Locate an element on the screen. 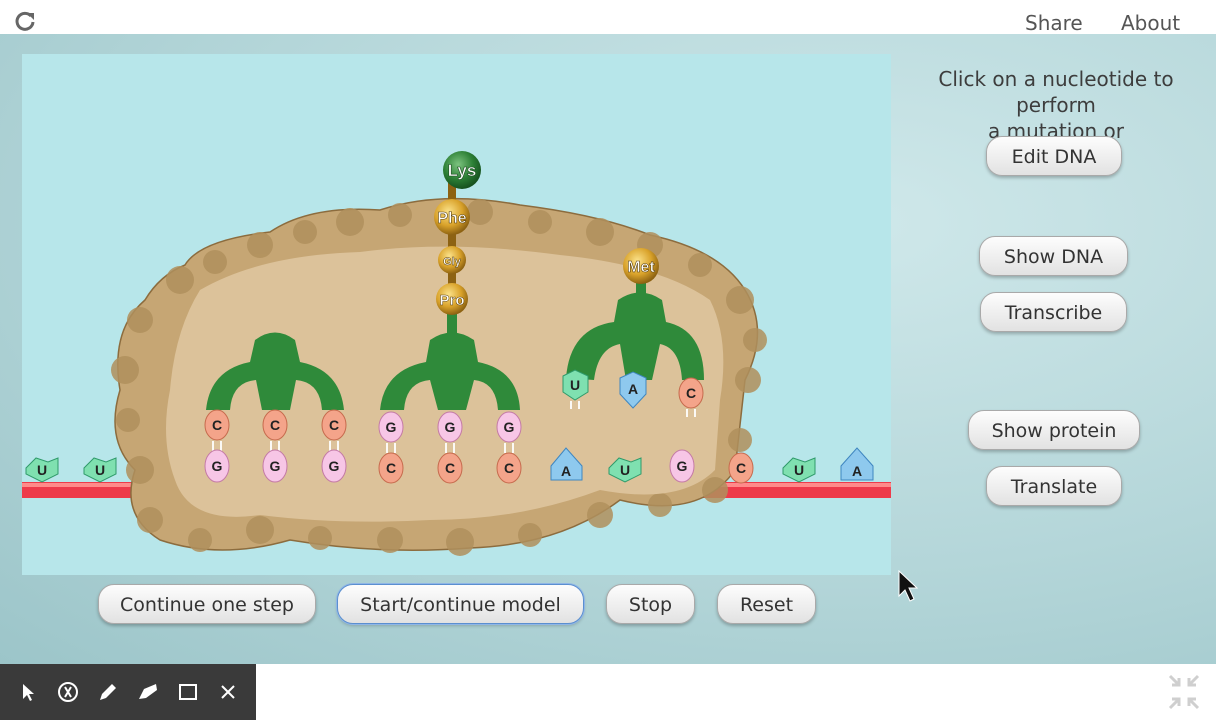 The image size is (1216, 720). bottom-bar is located at coordinates (736, 692).